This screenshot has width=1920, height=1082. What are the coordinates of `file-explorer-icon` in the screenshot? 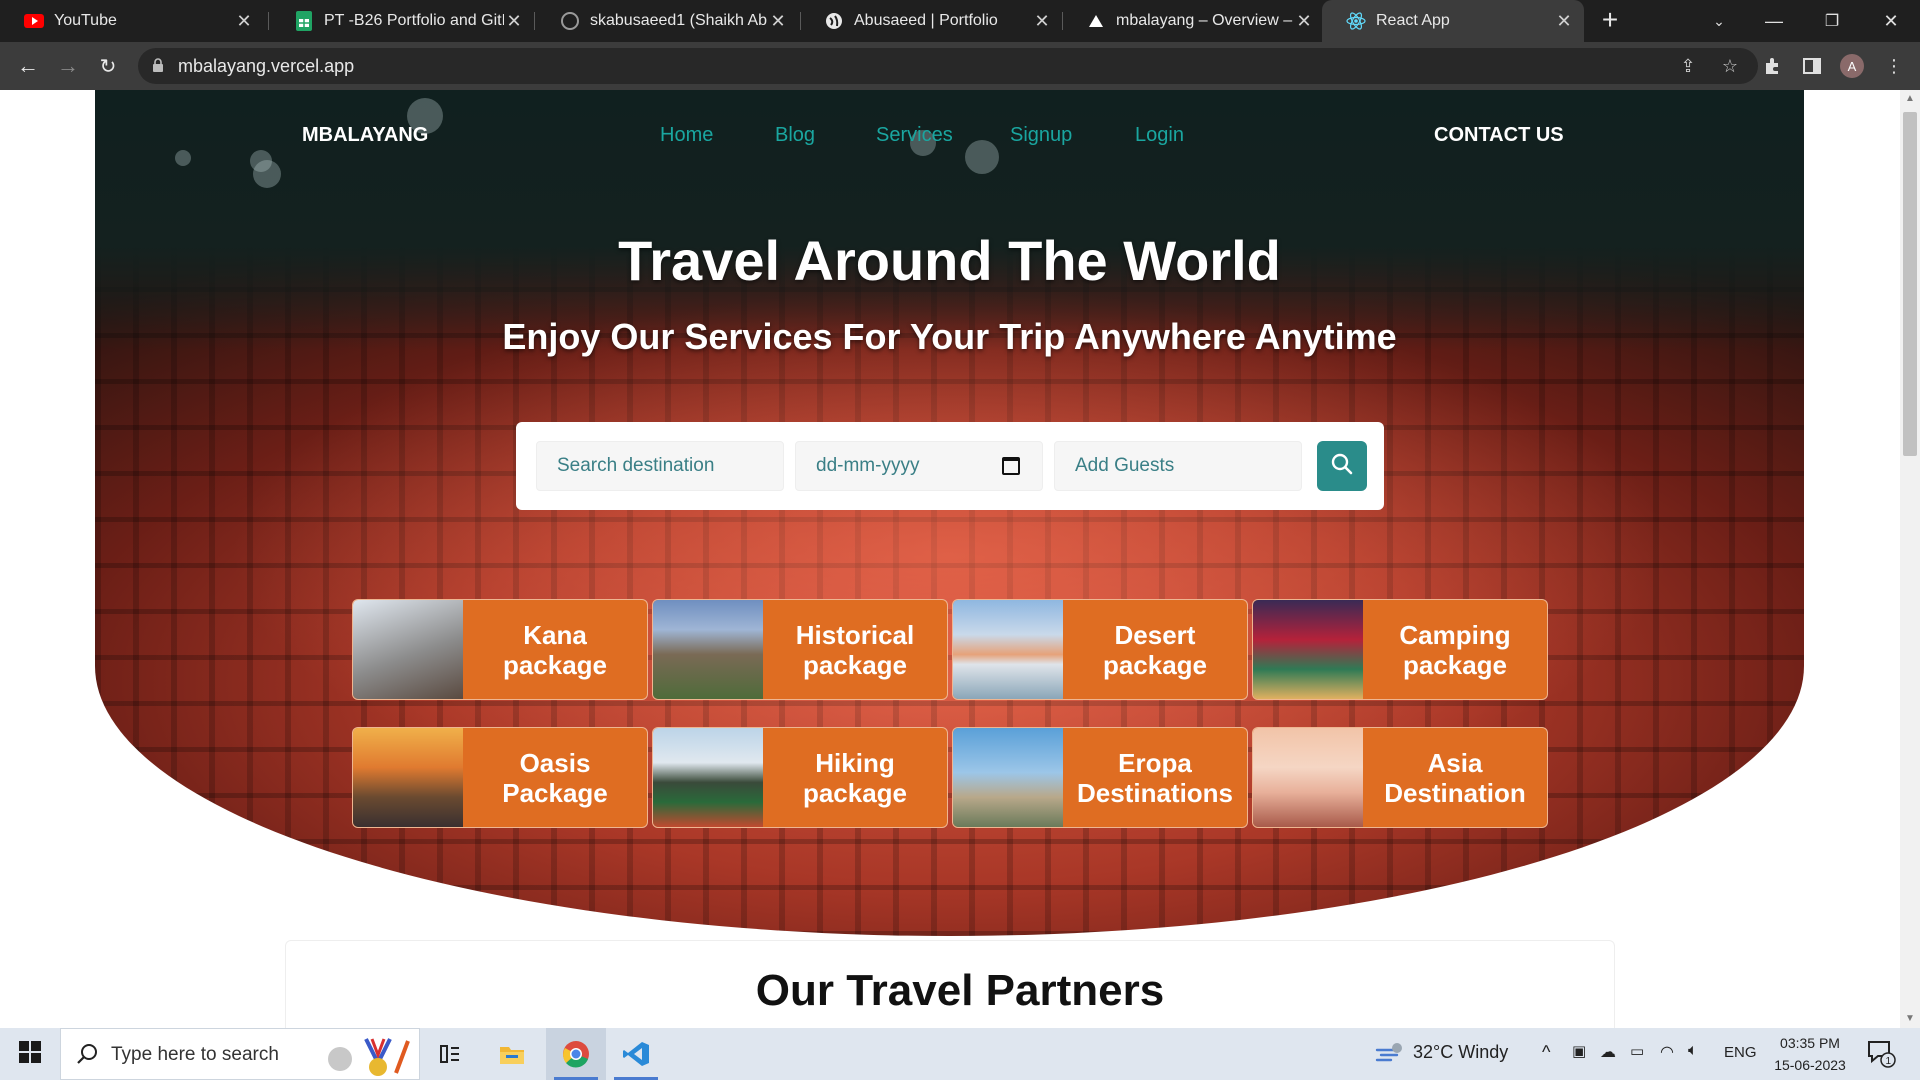 It's located at (512, 1054).